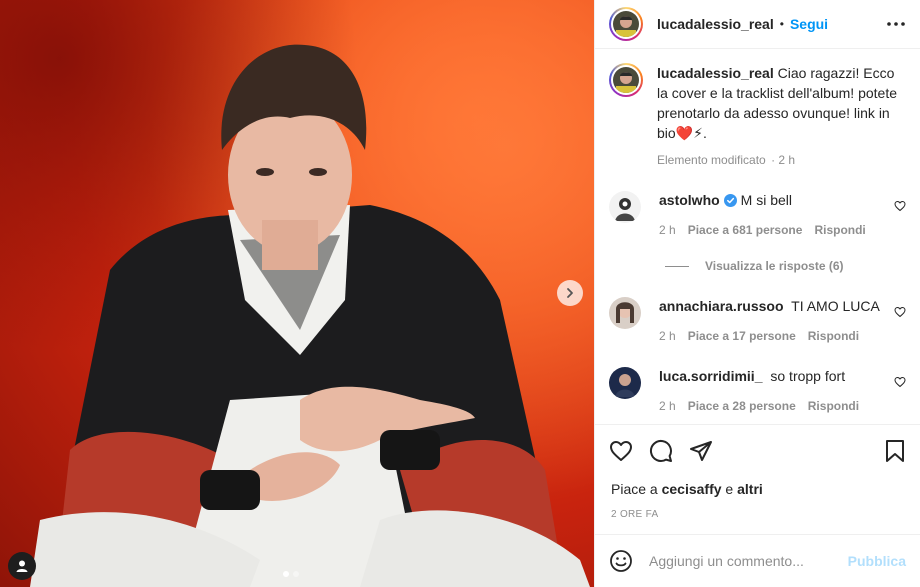 The image size is (920, 587). What do you see at coordinates (721, 306) in the screenshot?
I see `comment-username: annachiara.russoo` at bounding box center [721, 306].